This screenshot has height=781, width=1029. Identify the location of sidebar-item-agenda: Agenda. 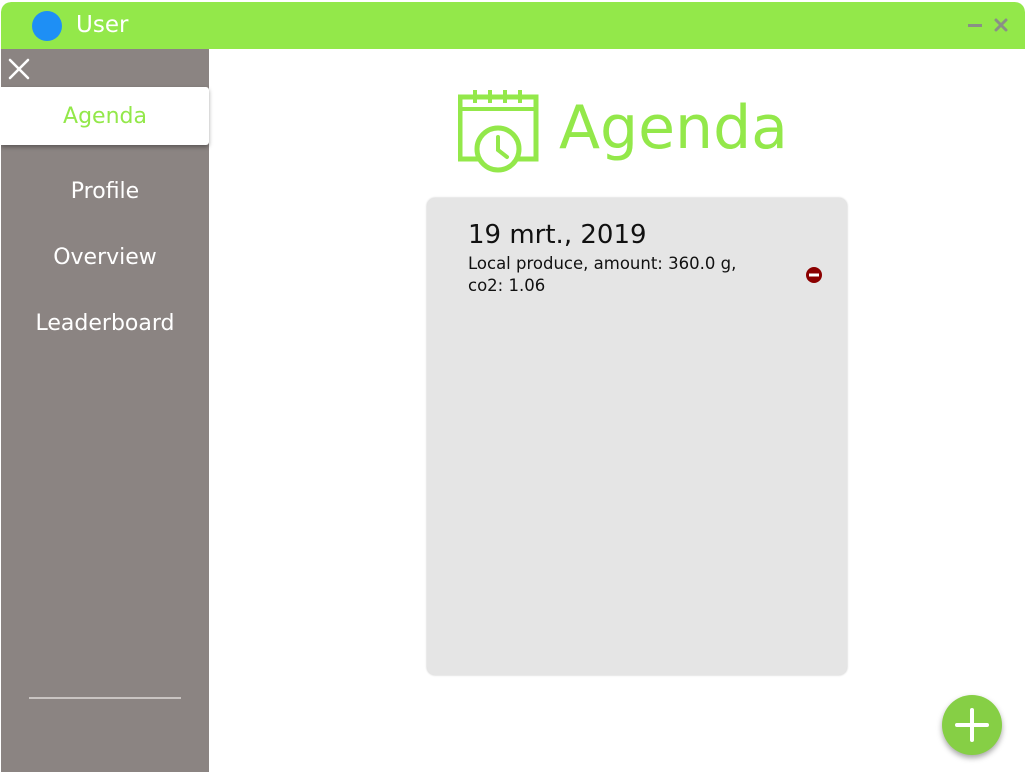
(105, 116).